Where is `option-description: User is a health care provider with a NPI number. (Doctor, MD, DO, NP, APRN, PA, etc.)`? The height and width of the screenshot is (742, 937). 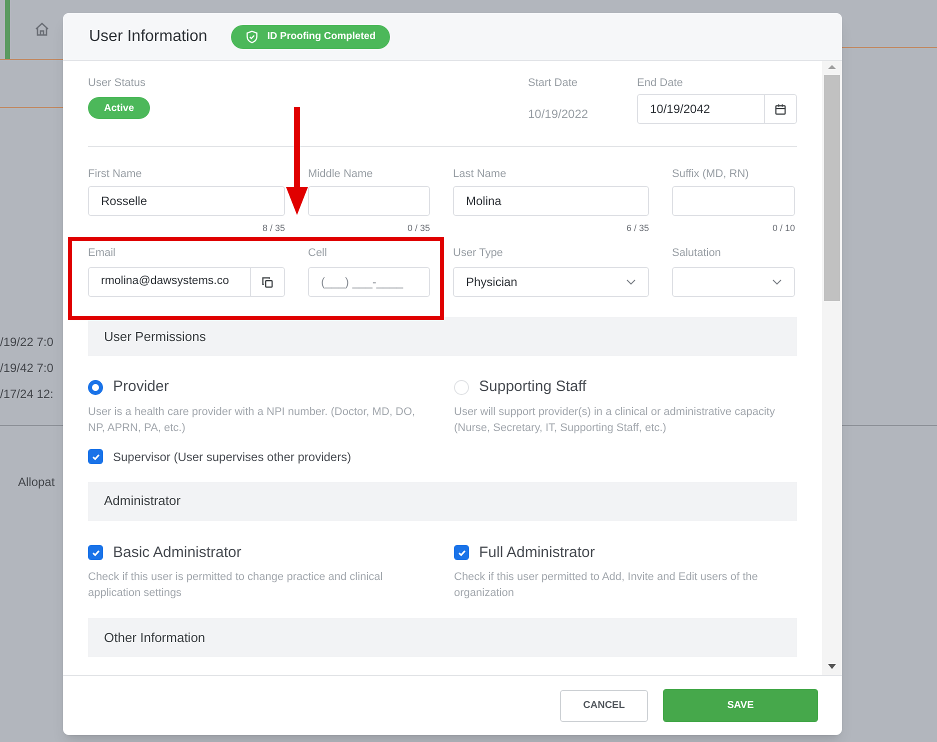 option-description: User is a health care provider with a NPI number. (Doctor, MD, DO, NP, APRN, PA, etc.) is located at coordinates (252, 420).